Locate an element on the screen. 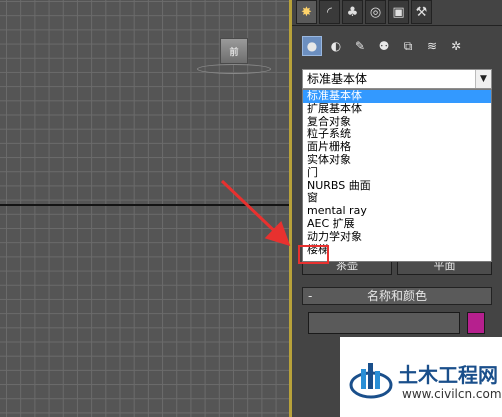  watermark-title: 土木工程网 is located at coordinates (448, 375).